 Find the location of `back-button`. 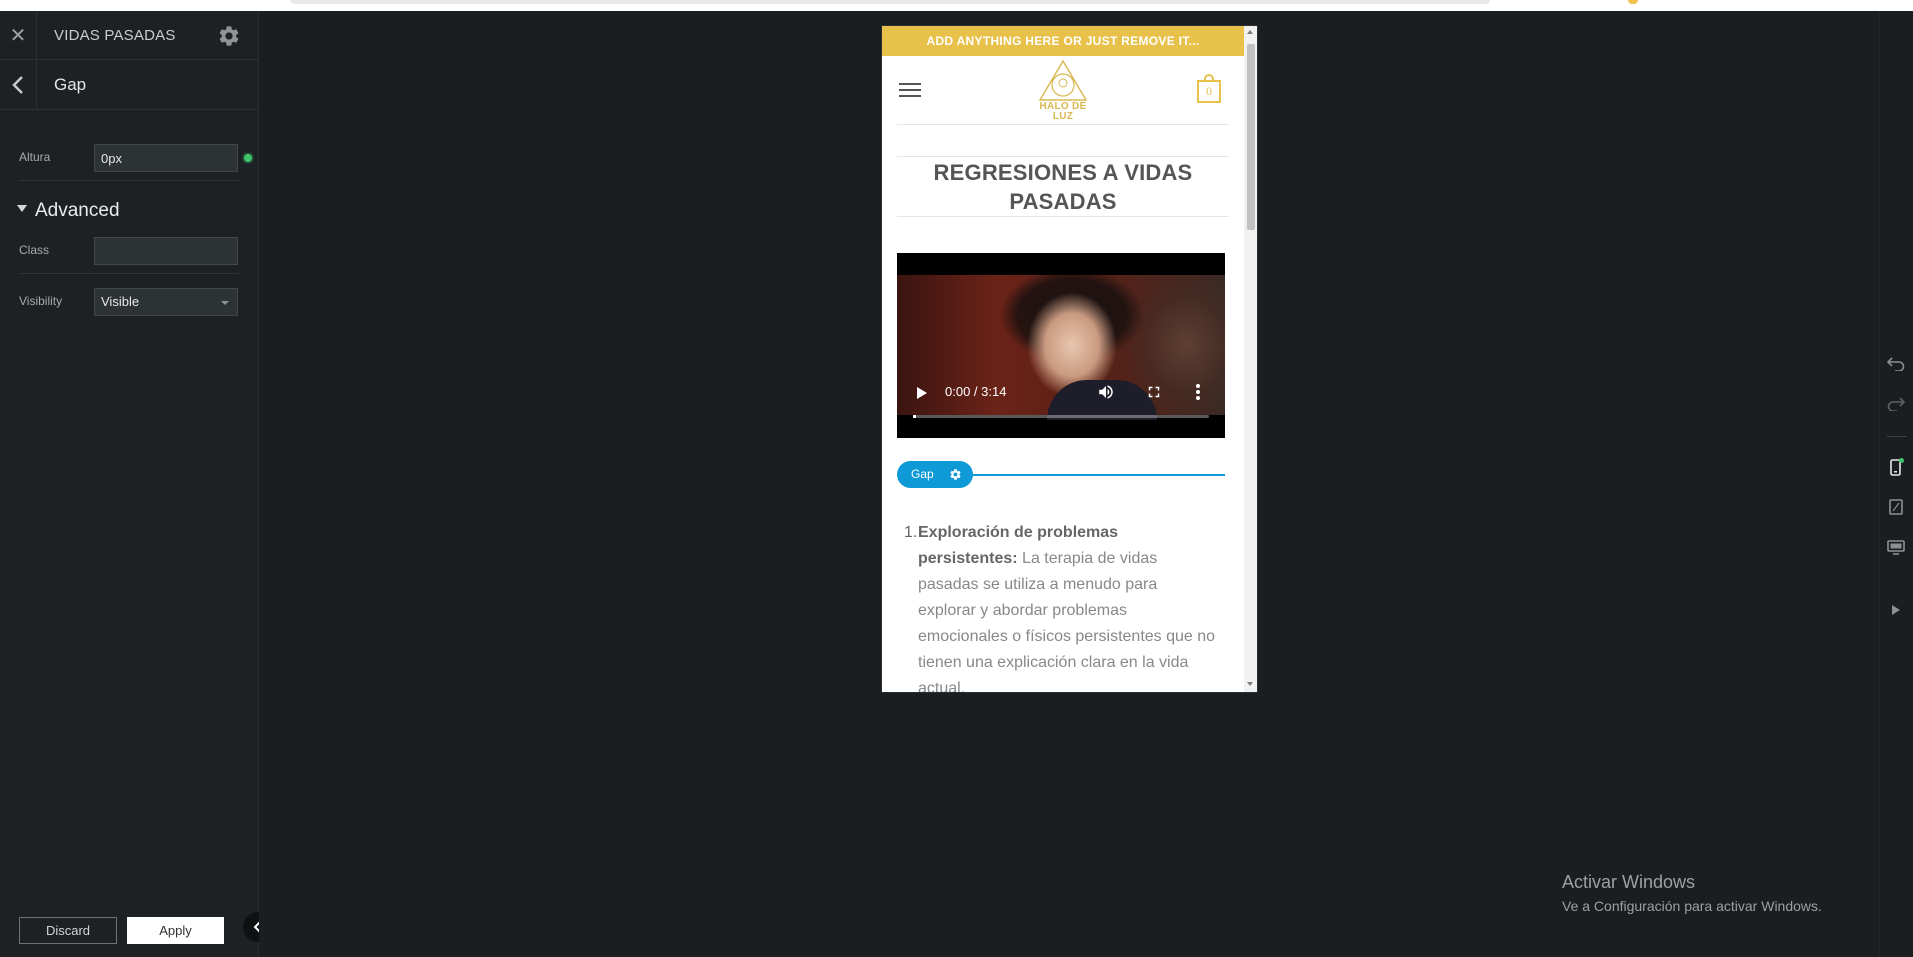

back-button is located at coordinates (18, 85).